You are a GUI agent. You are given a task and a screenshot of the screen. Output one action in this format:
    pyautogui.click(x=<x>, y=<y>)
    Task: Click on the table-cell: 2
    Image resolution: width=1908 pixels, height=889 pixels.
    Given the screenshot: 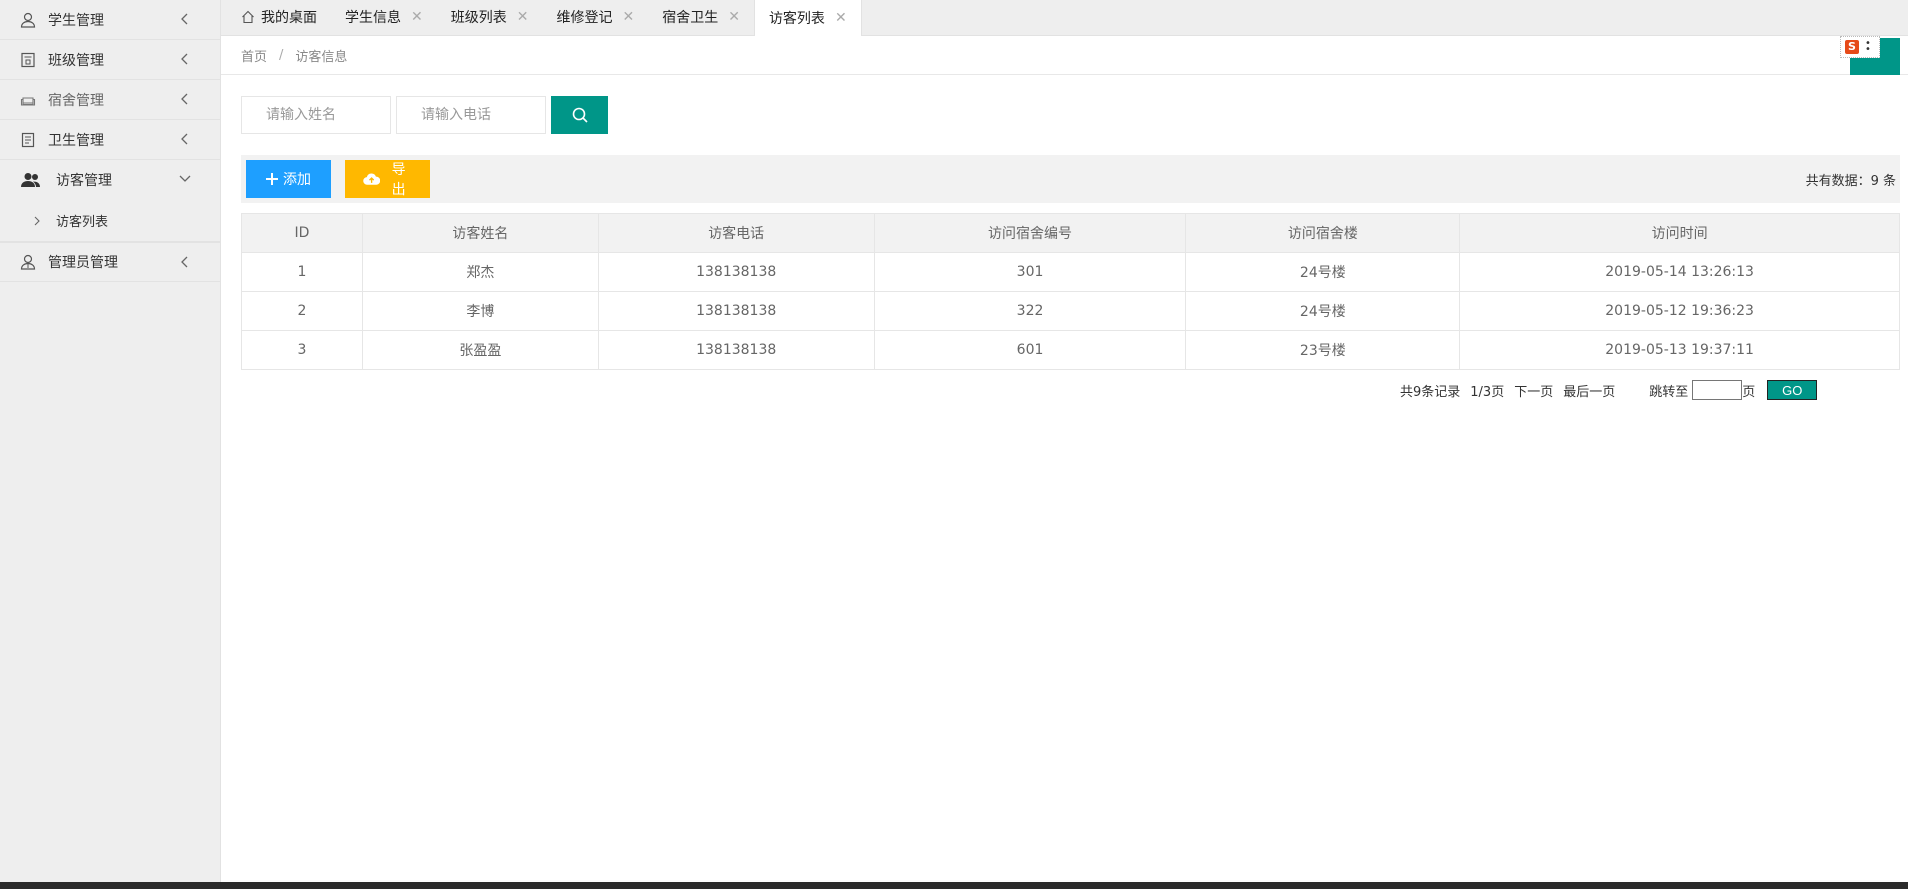 What is the action you would take?
    pyautogui.click(x=302, y=311)
    